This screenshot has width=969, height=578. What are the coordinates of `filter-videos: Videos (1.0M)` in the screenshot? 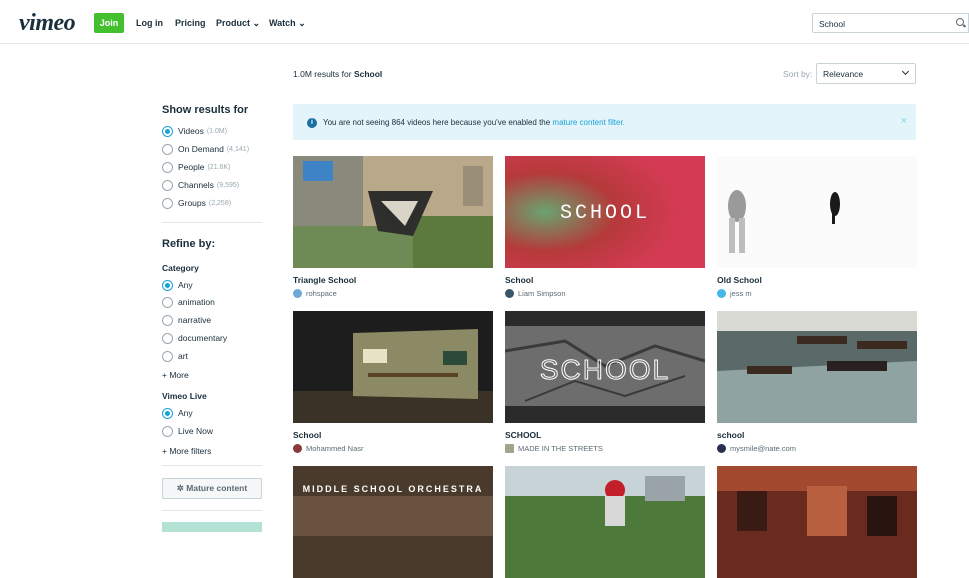 It's located at (194, 131).